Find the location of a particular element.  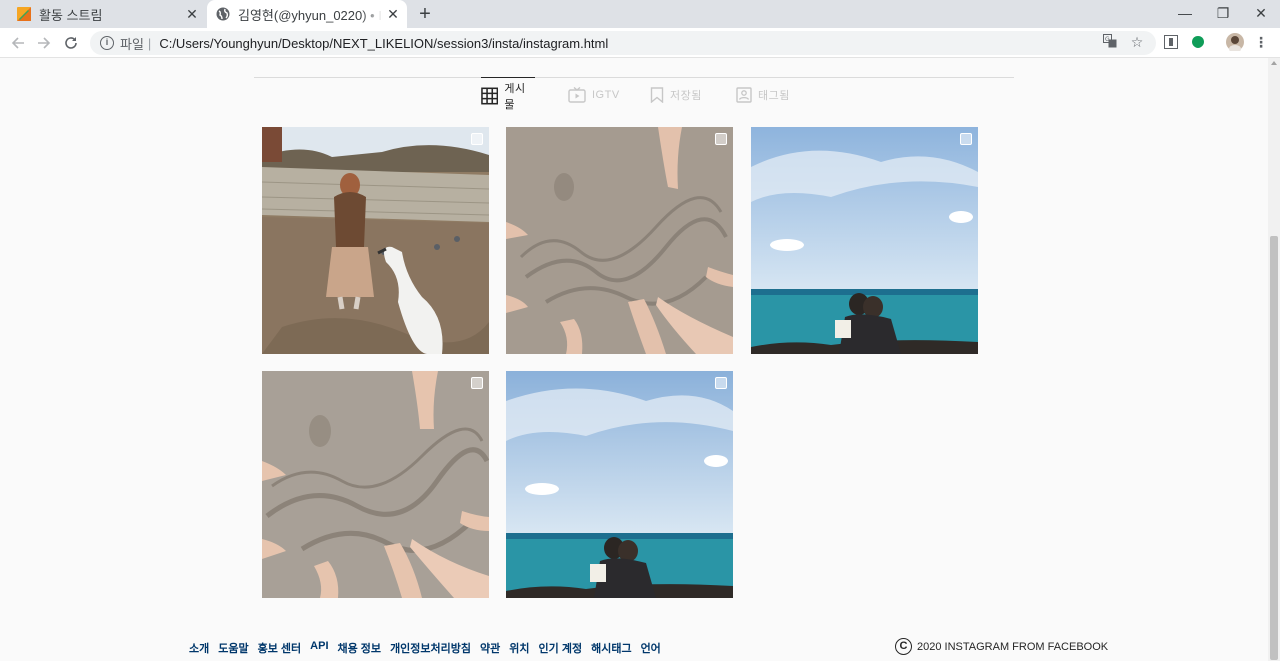

footer-link-locations: 위치 is located at coordinates (519, 648).